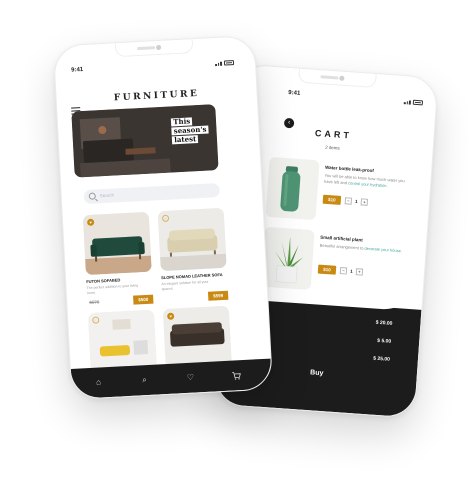  Describe the element at coordinates (94, 302) in the screenshot. I see `product-old-price: $576` at that location.